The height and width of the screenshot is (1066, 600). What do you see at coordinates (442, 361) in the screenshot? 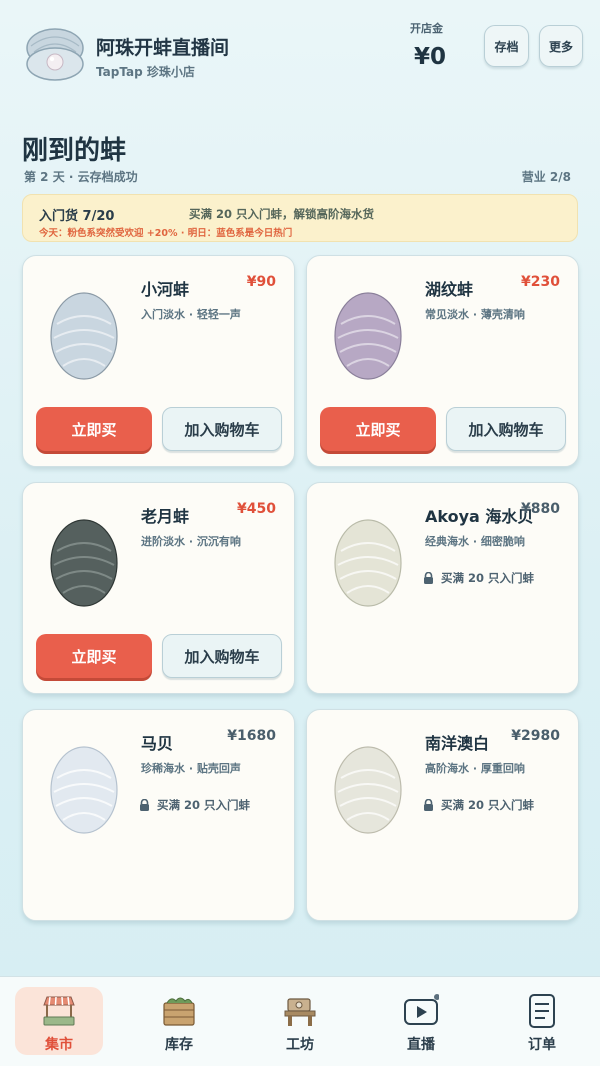
I see `product-card: 湖纹蚌 ¥230 常见淡水 · 薄壳清响 立即买 加入购物车` at bounding box center [442, 361].